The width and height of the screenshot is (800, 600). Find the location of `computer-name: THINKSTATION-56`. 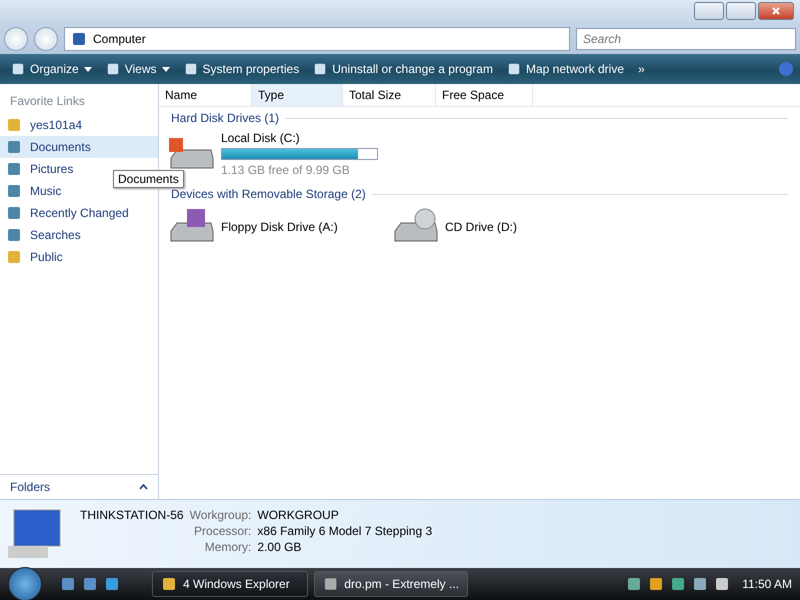

computer-name: THINKSTATION-56 is located at coordinates (132, 515).